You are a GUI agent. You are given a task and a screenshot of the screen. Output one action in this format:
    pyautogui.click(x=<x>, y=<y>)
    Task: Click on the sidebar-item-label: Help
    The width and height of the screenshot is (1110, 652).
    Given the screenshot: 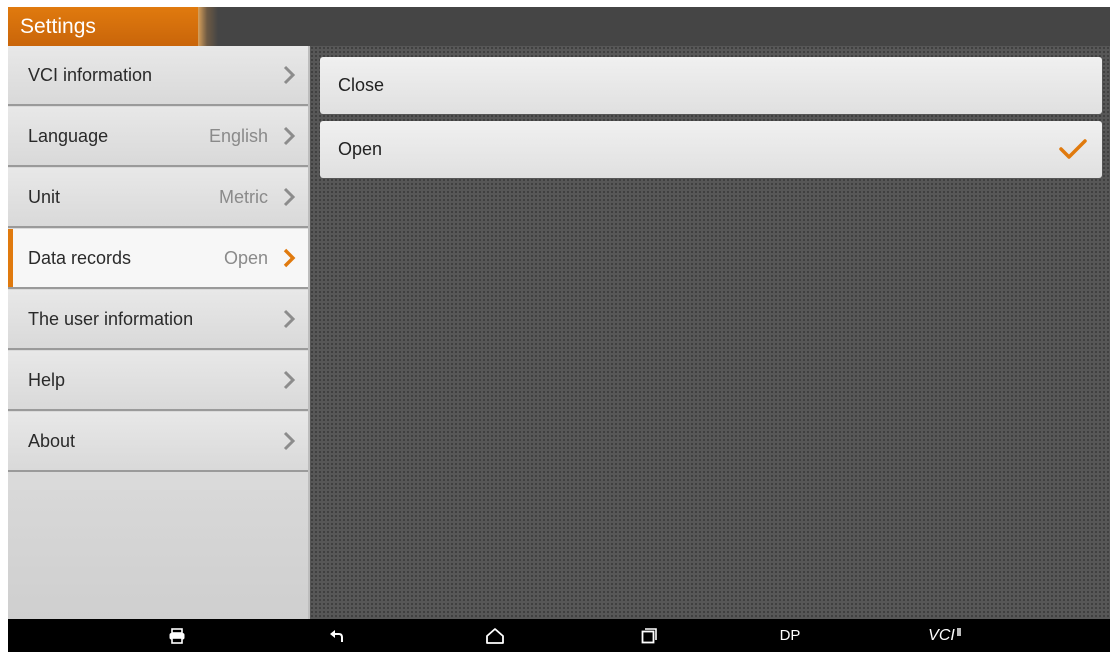 What is the action you would take?
    pyautogui.click(x=47, y=380)
    